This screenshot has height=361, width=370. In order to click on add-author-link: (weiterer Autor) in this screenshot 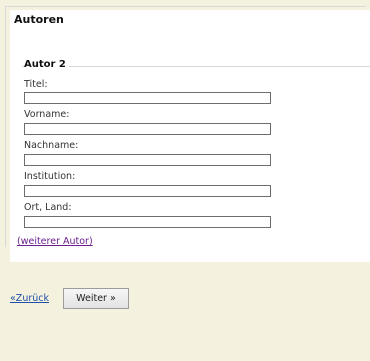, I will do `click(55, 241)`.